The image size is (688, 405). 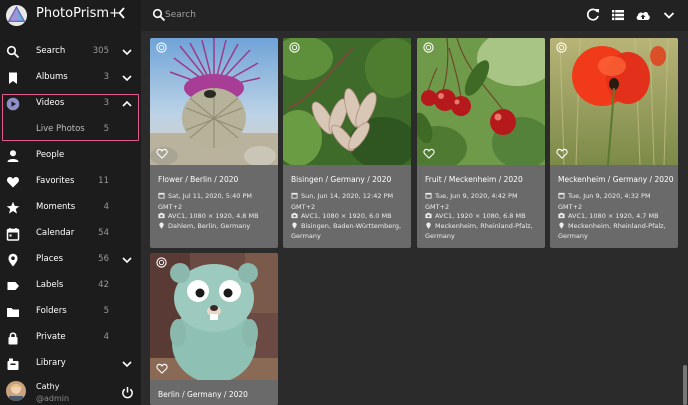 I want to click on collapse-sidebar-button, so click(x=122, y=15).